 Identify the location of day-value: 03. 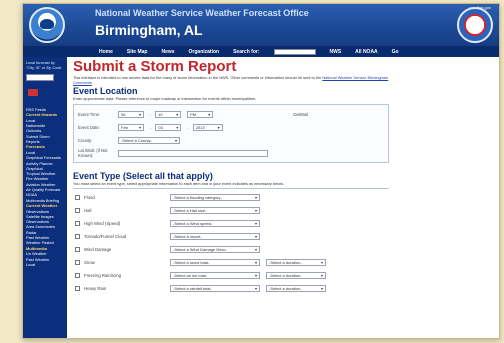
(160, 127).